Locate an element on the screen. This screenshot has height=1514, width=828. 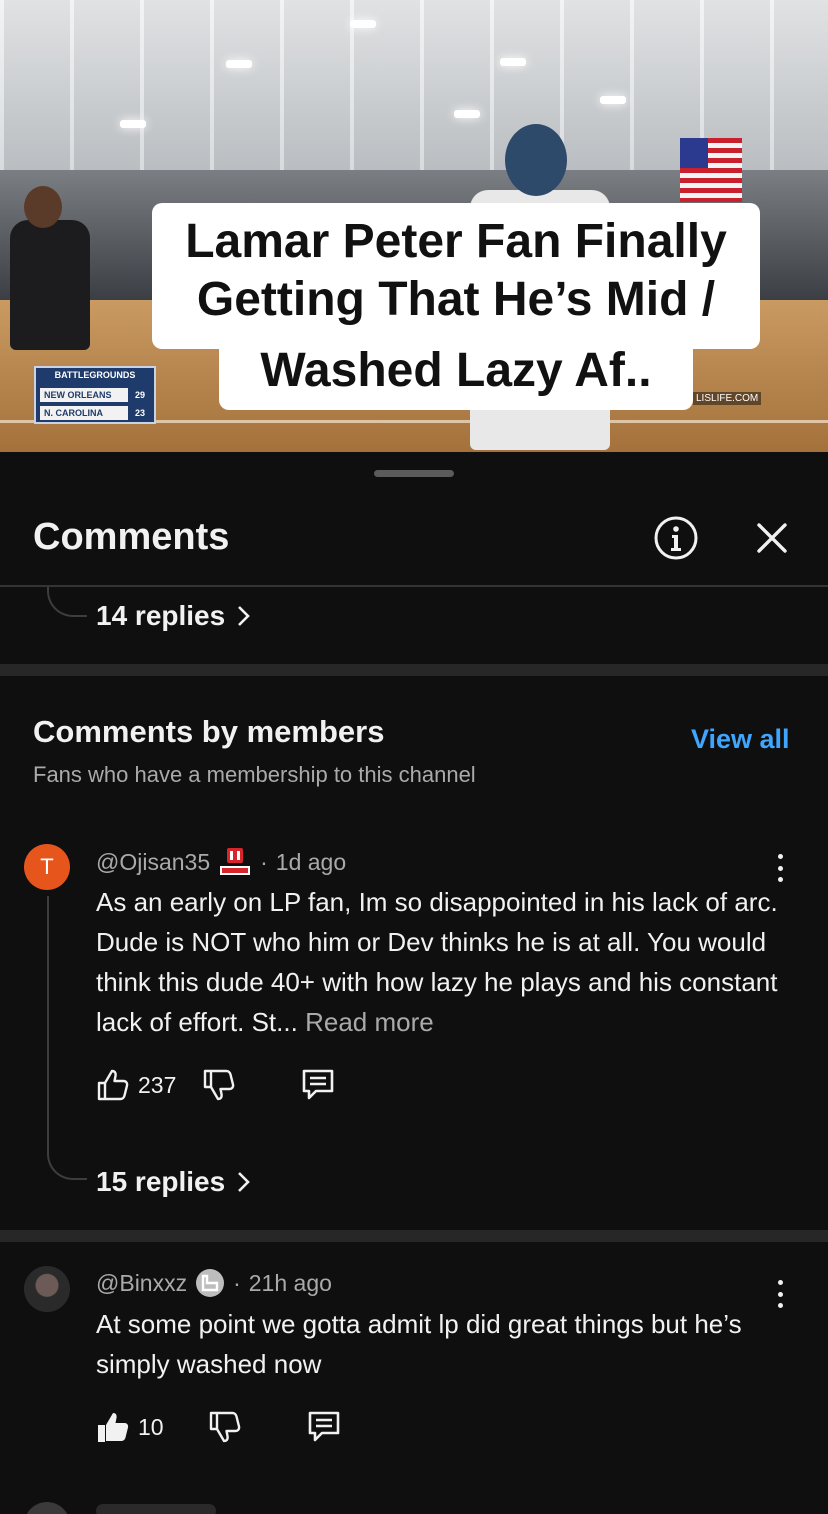
like-count: 10 is located at coordinates (151, 1426).